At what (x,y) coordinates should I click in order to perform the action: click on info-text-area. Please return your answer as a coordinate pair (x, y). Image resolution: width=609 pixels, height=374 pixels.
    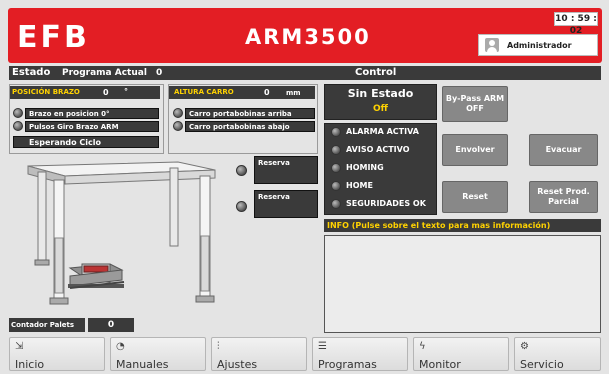
    Looking at the image, I should click on (462, 284).